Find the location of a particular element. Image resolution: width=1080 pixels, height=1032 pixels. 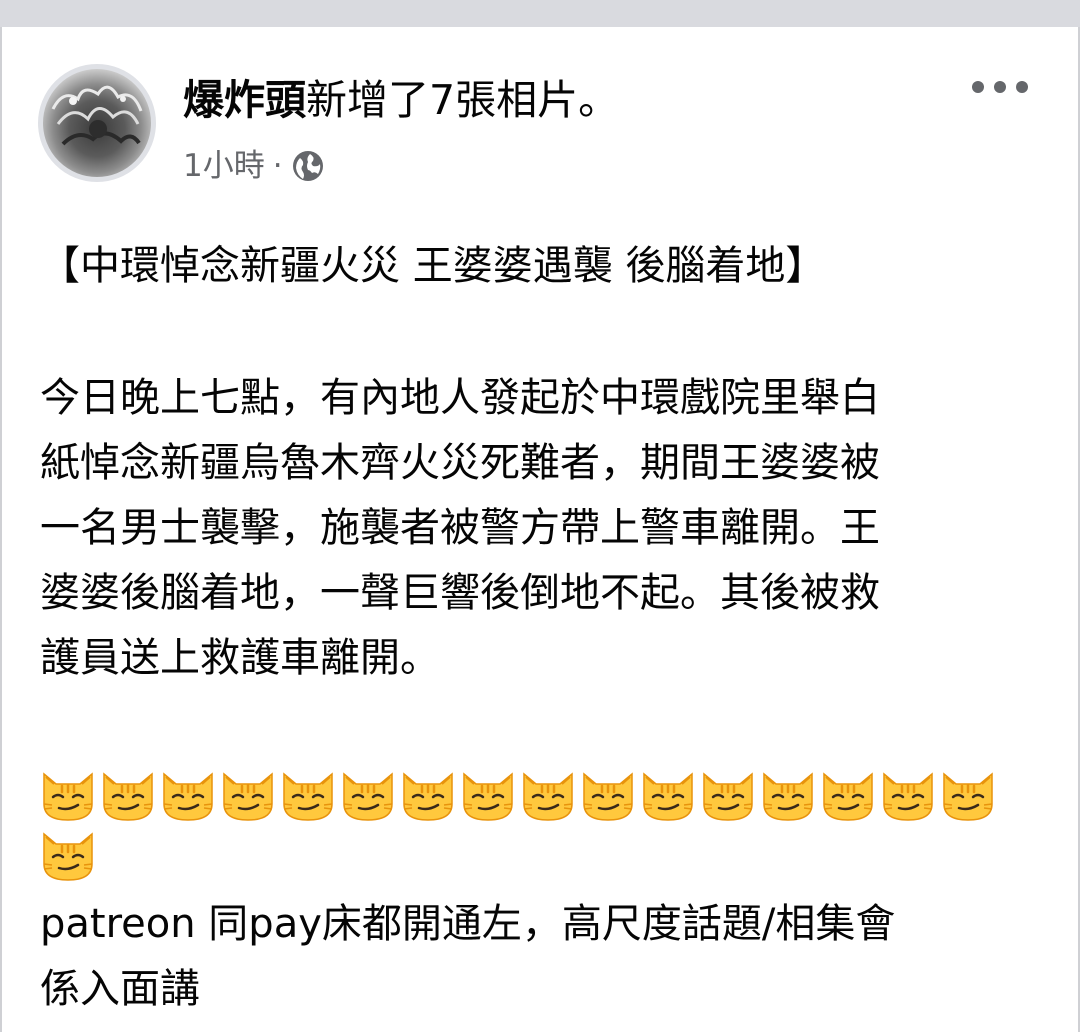

body-line: 婆婆後腦着地，一聲巨響後倒地不起。其後被救 is located at coordinates (460, 593).